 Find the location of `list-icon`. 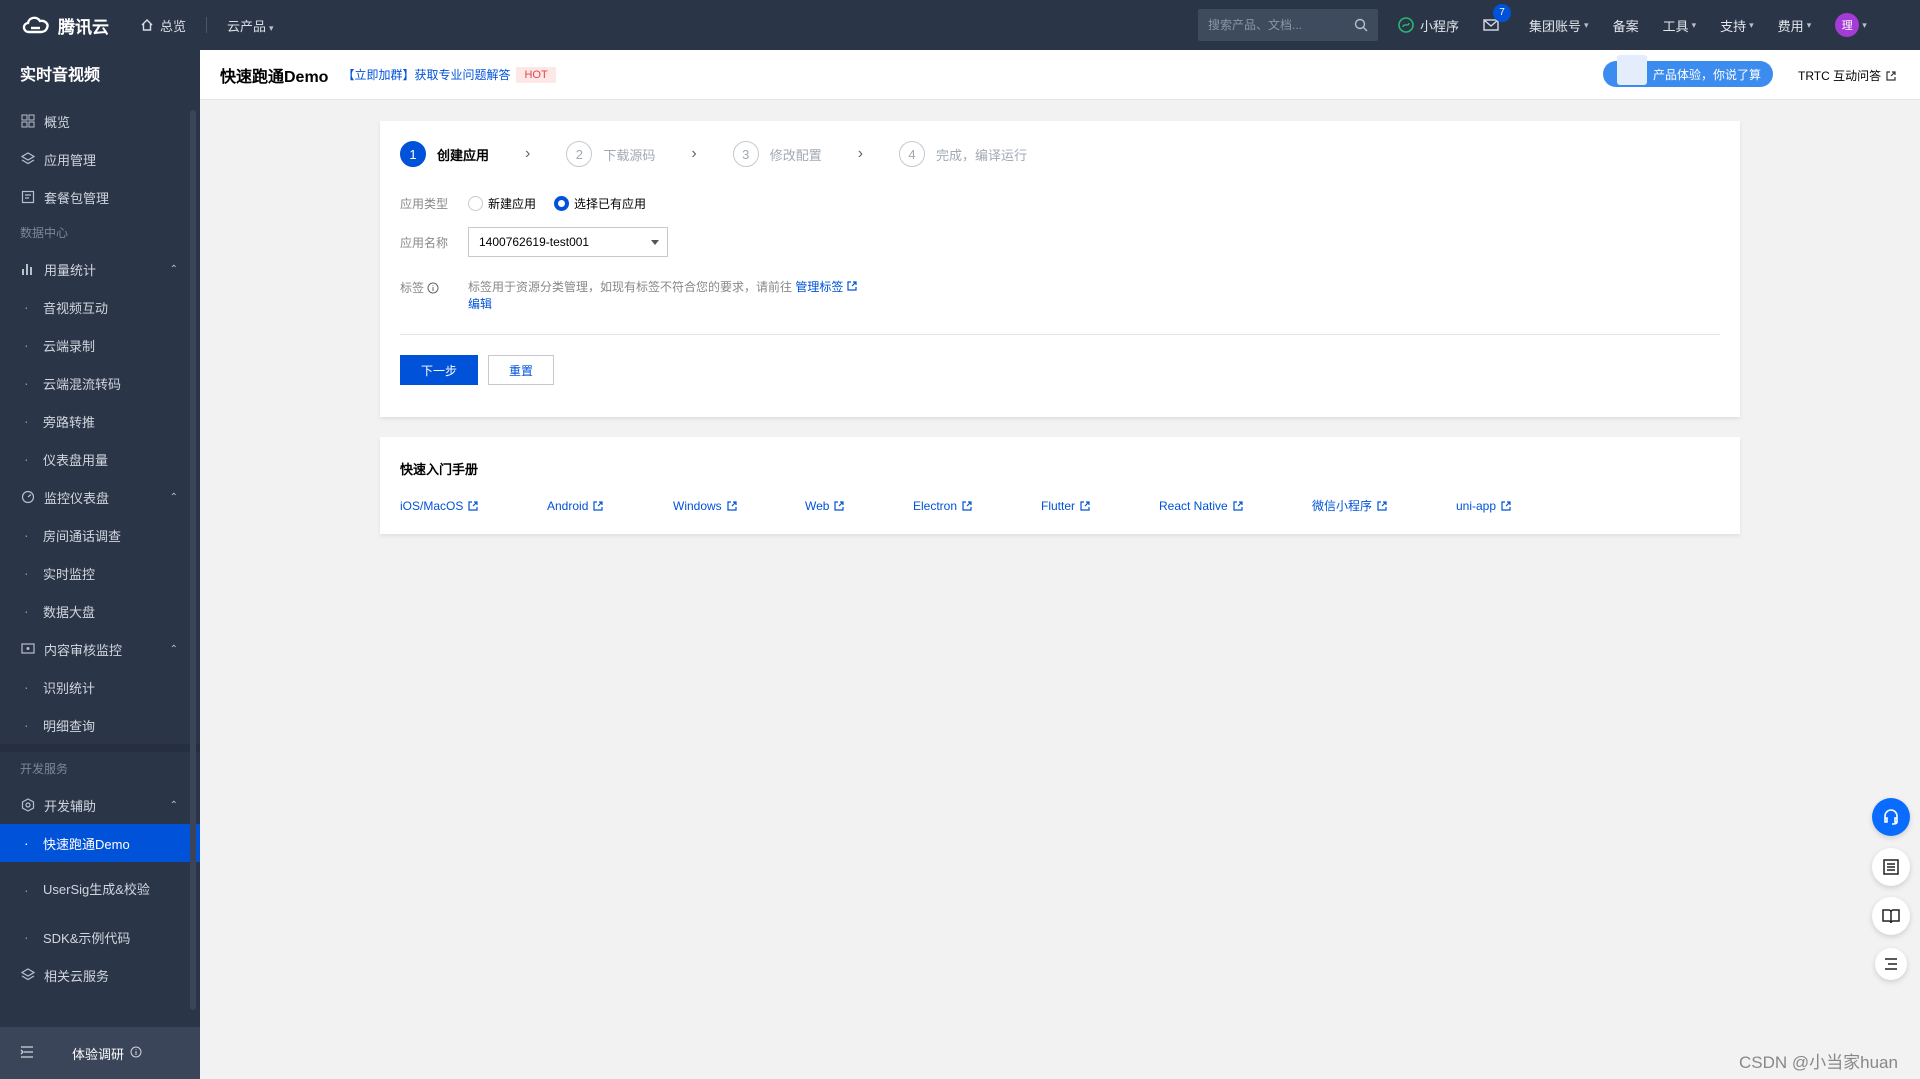

list-icon is located at coordinates (1891, 867).